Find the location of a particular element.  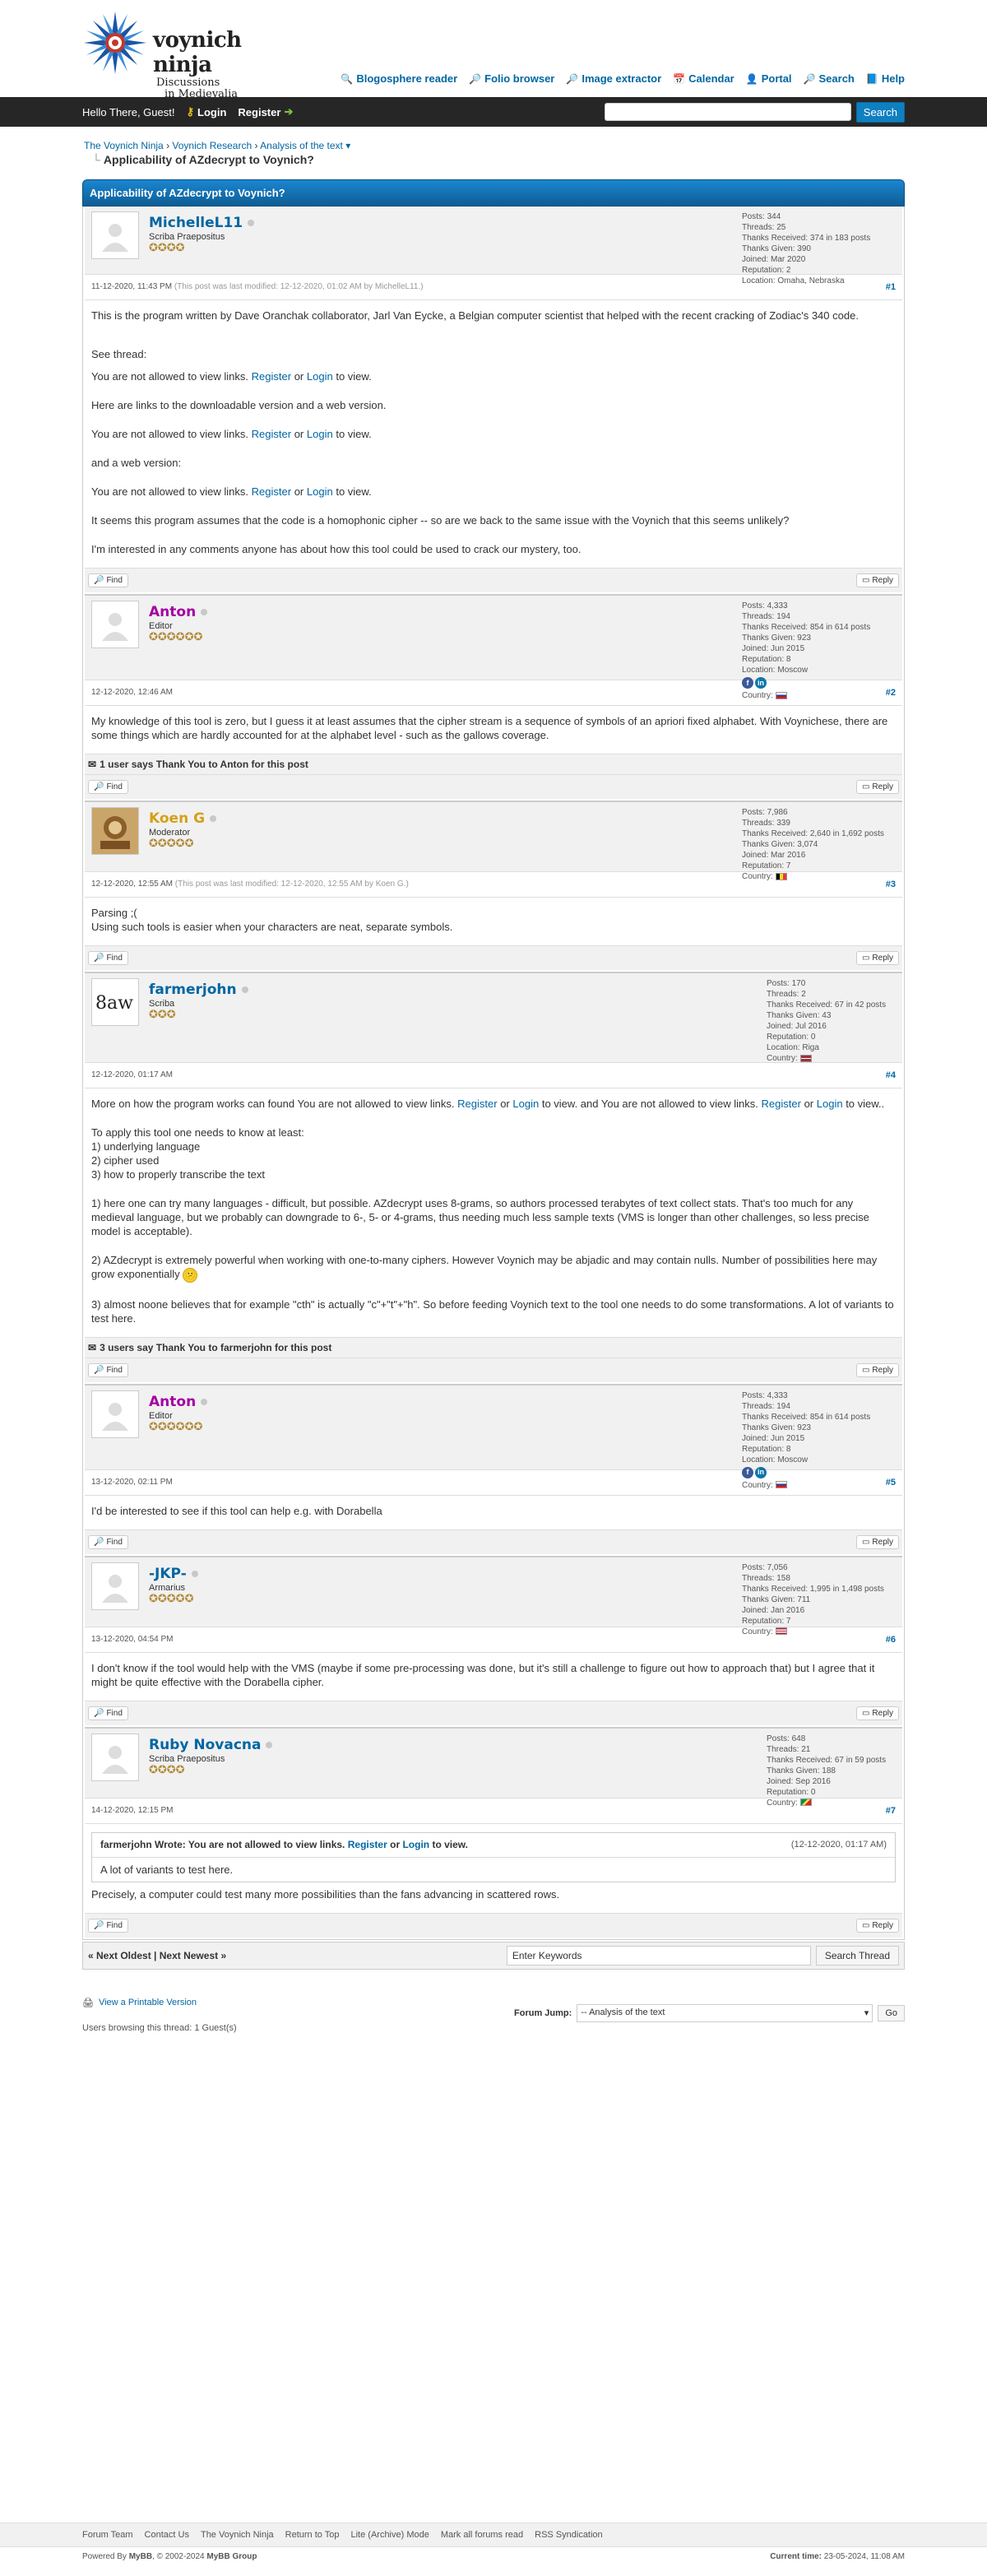

search-input is located at coordinates (727, 112).